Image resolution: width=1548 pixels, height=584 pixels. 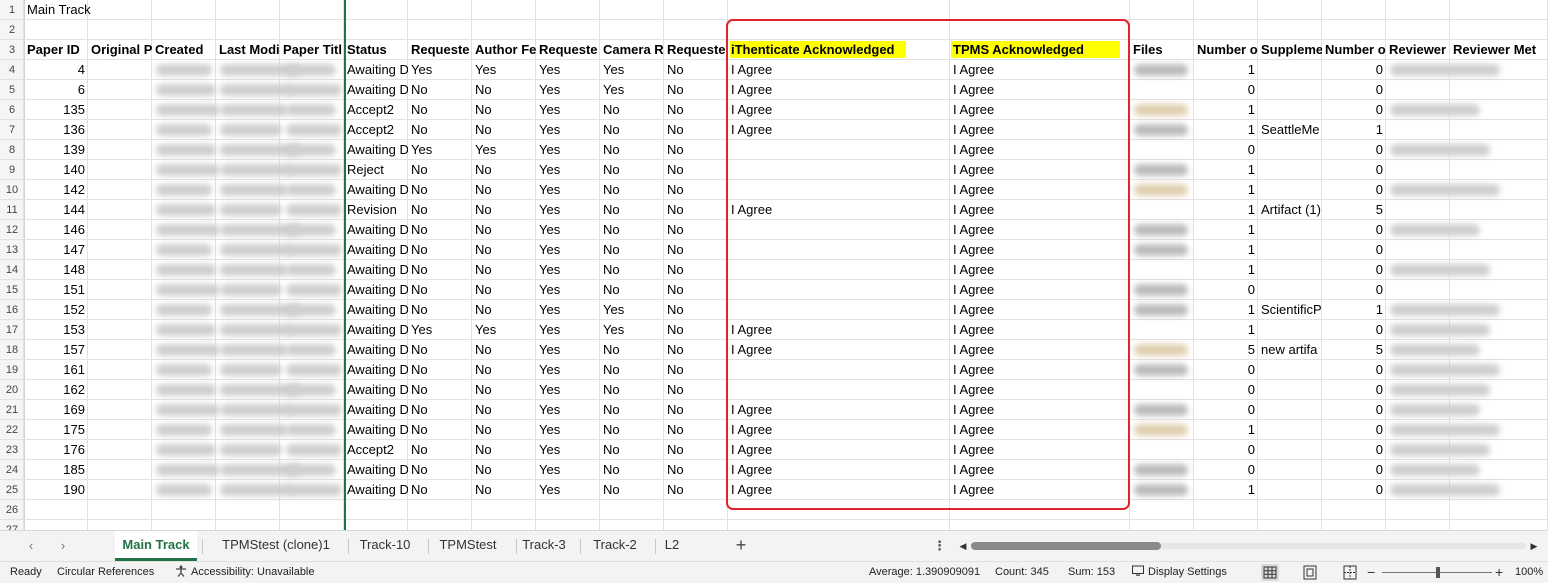 I want to click on row-number: 23, so click(x=12, y=450).